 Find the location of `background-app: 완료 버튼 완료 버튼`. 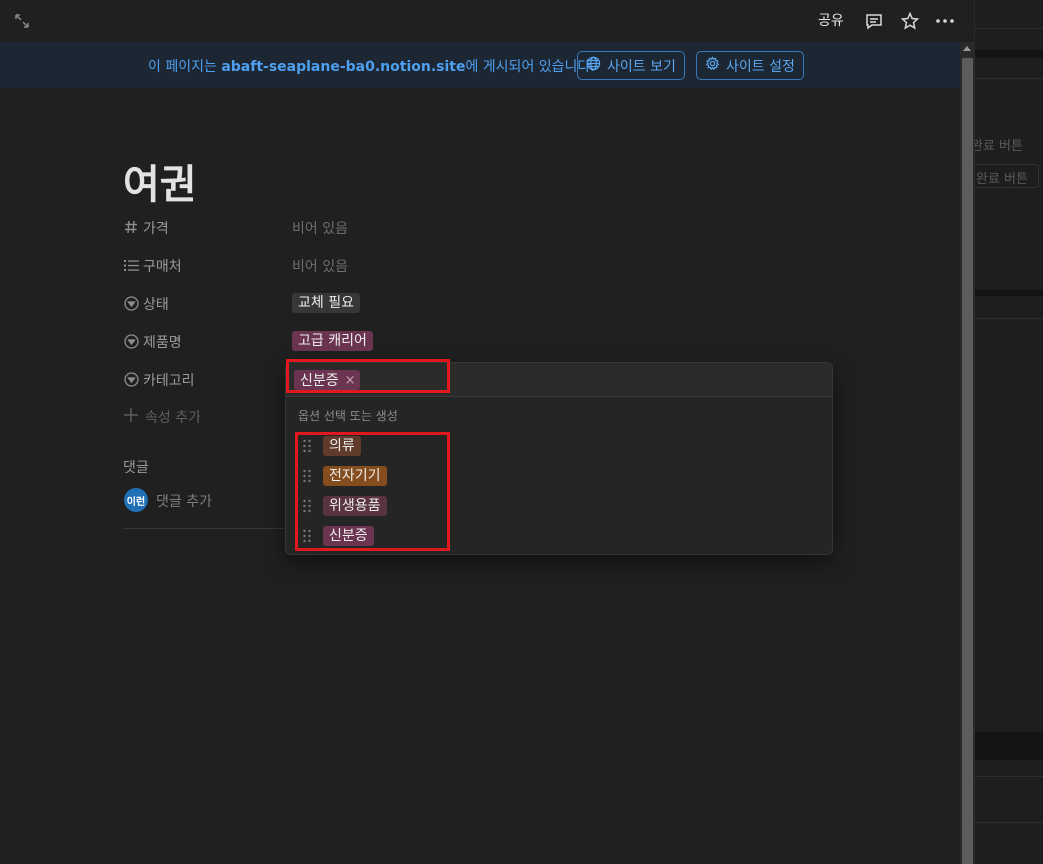

background-app: 완료 버튼 완료 버튼 is located at coordinates (1005, 432).